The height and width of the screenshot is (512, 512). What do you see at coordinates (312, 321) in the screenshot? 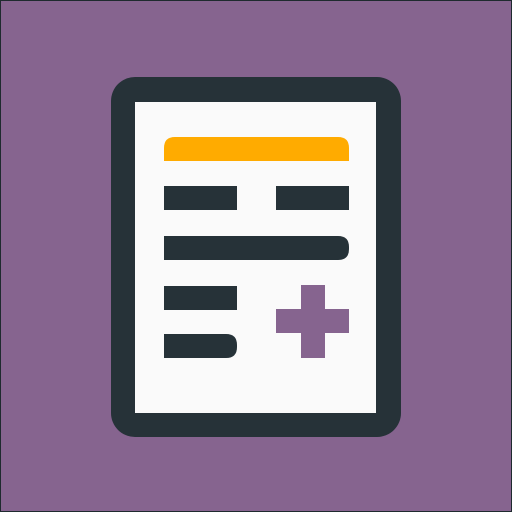
I see `plus-icon-horizontal` at bounding box center [312, 321].